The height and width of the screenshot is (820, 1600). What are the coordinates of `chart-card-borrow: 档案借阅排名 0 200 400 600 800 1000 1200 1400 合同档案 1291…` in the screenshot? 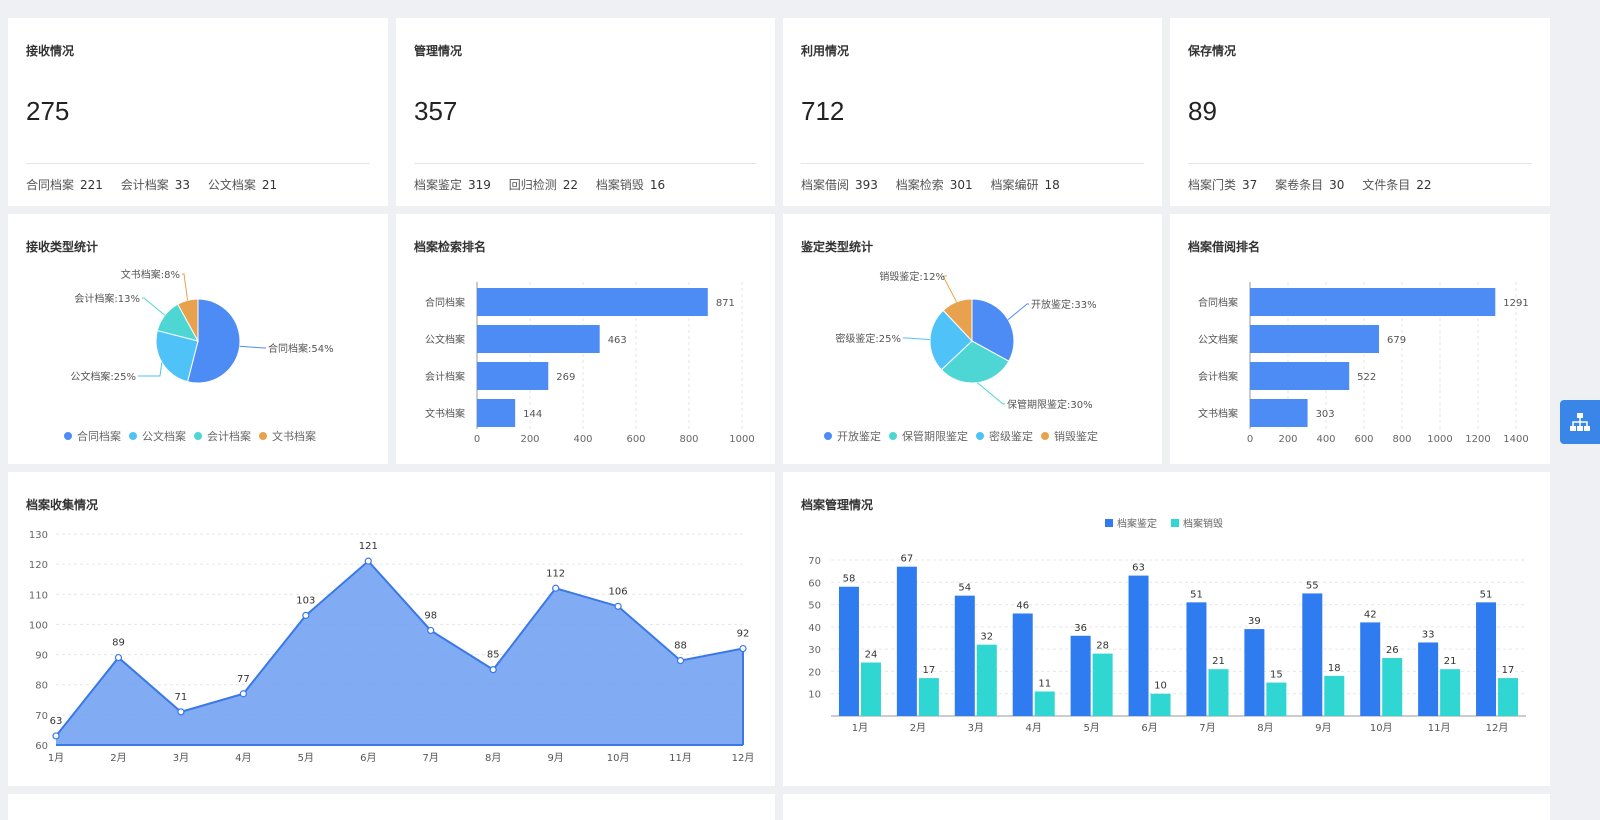 It's located at (1360, 339).